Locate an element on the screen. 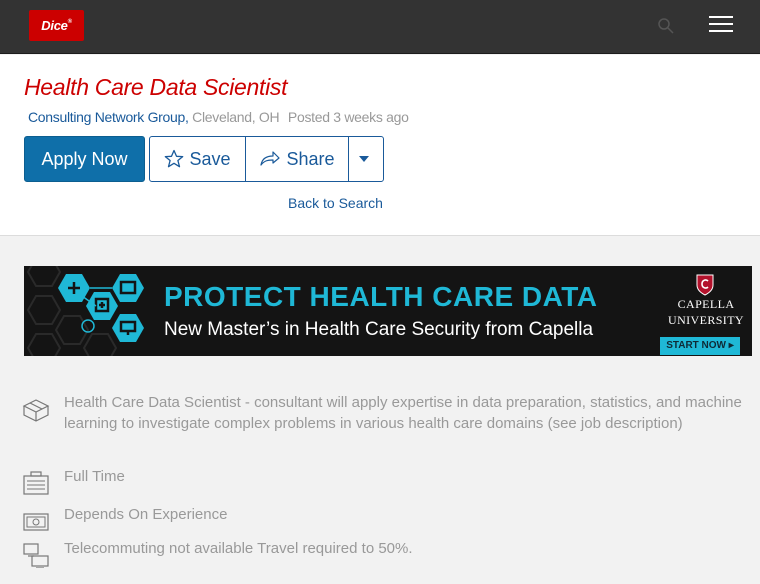 This screenshot has height=584, width=760. money-icon is located at coordinates (36, 522).